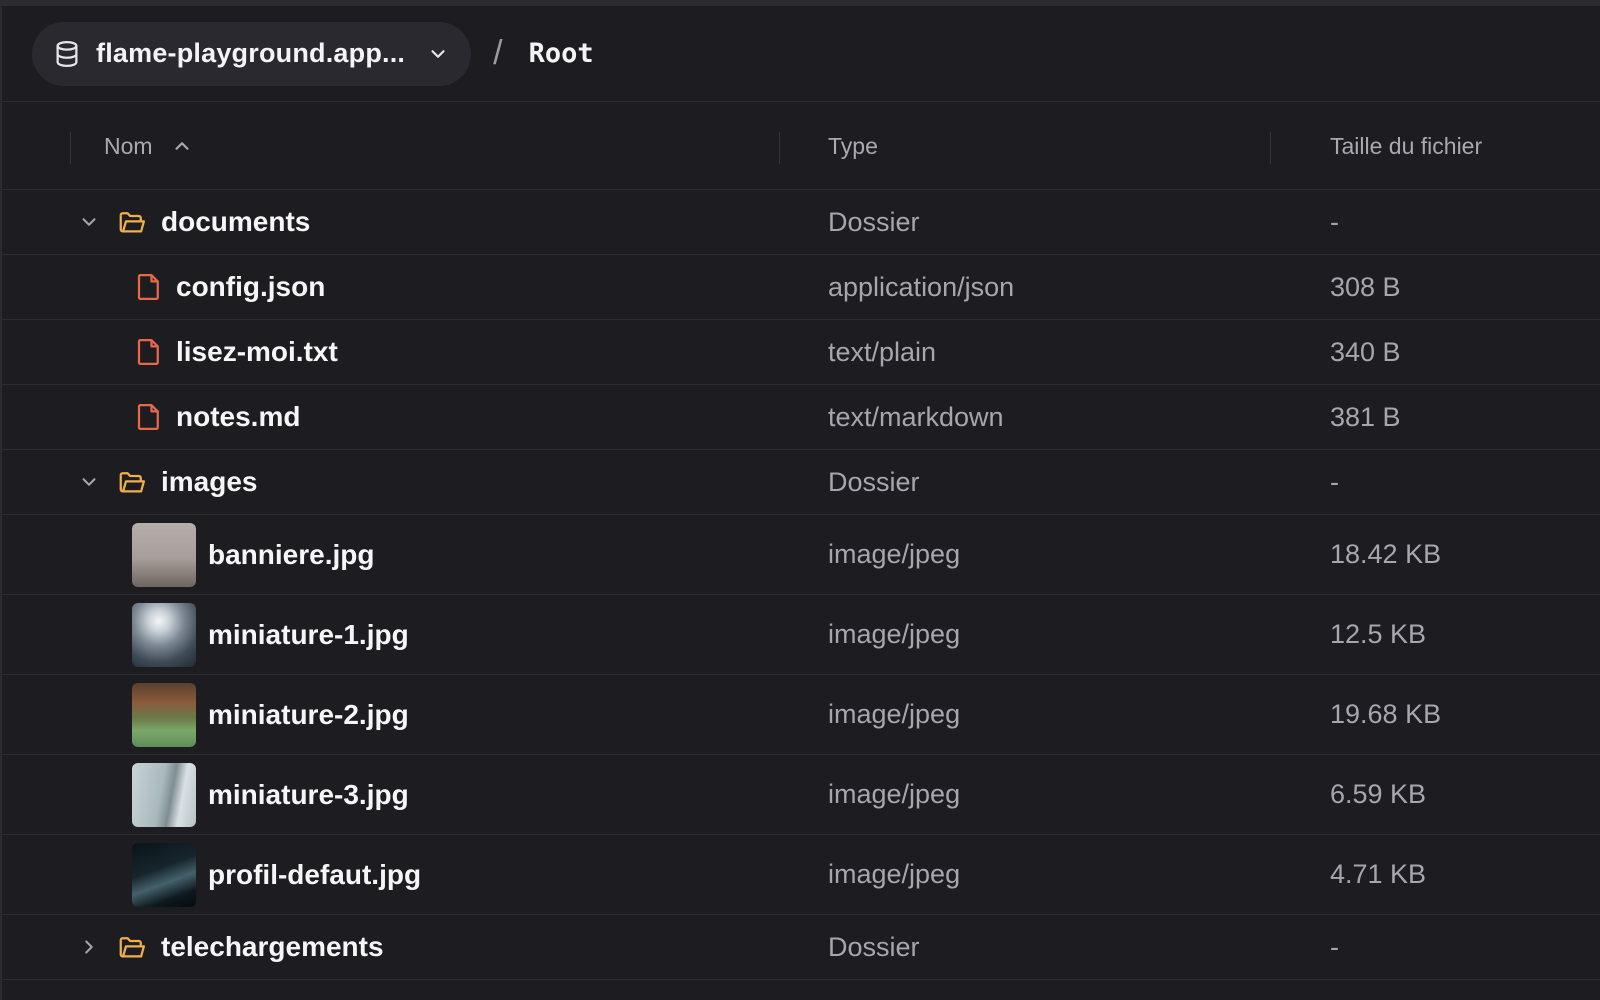  What do you see at coordinates (128, 145) in the screenshot?
I see `column-header-name-label: Nom` at bounding box center [128, 145].